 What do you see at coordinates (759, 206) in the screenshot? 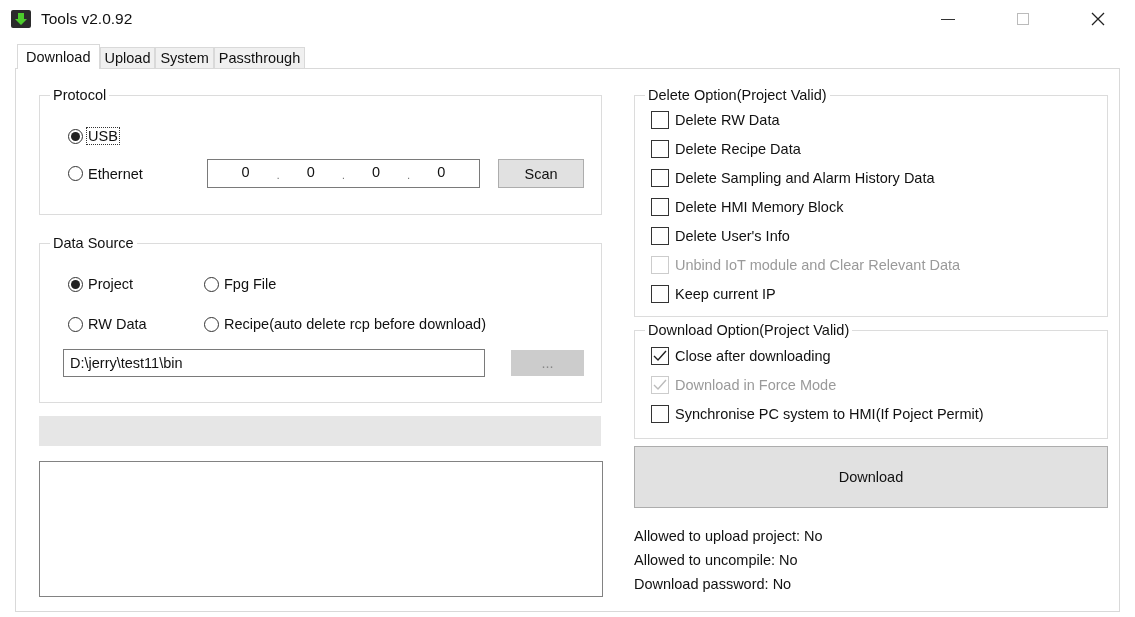
I see `checkbox-label: Delete HMI Memory Block` at bounding box center [759, 206].